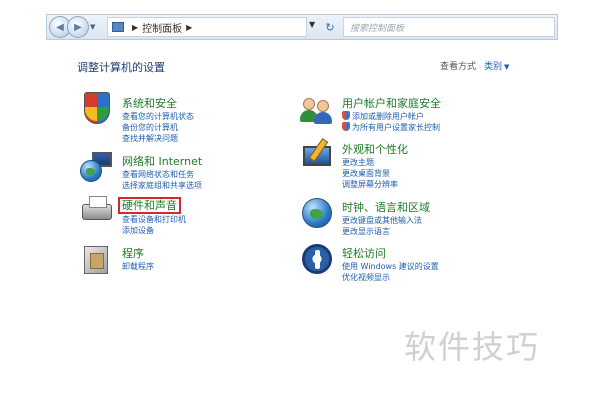  Describe the element at coordinates (162, 161) in the screenshot. I see `category-title-network-internet: 网络和 Internet` at that location.